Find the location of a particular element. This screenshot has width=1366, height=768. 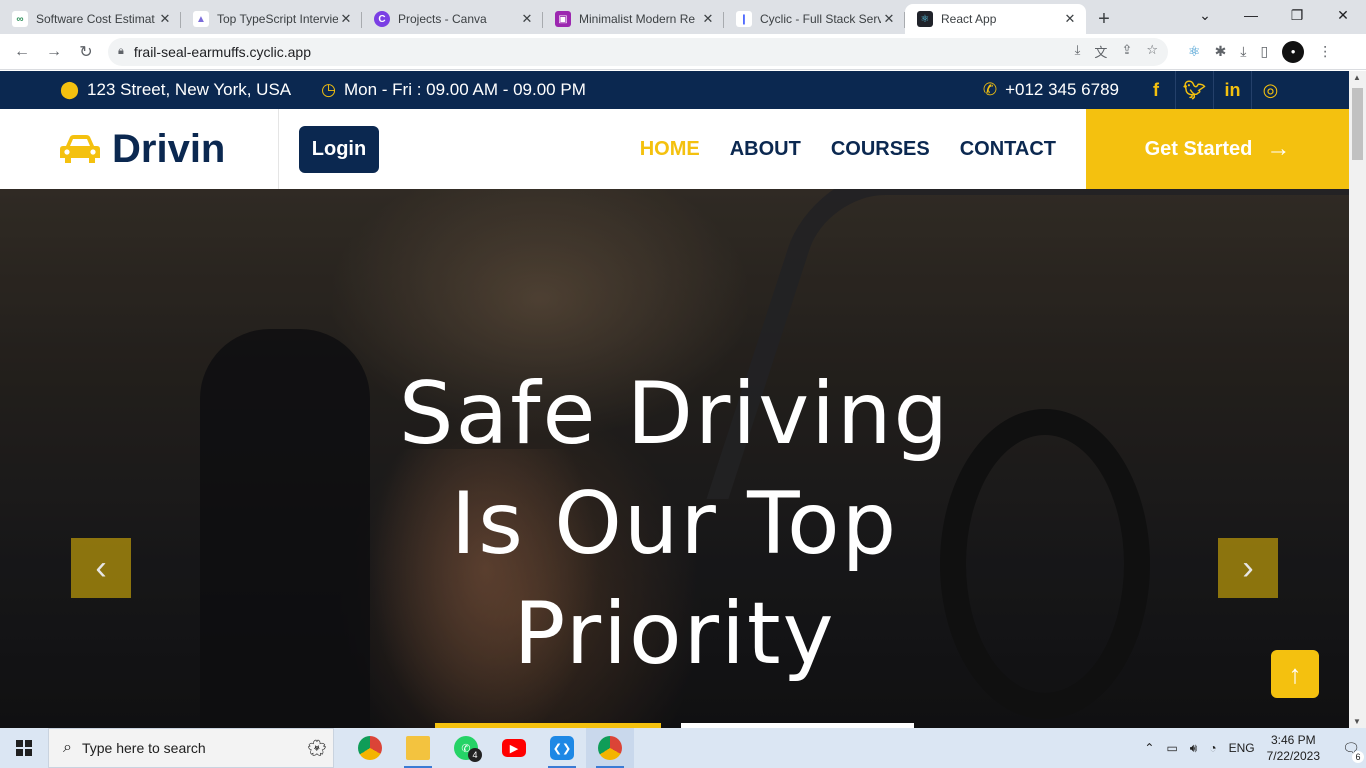

get-started-button: Get Started → is located at coordinates (1217, 149).